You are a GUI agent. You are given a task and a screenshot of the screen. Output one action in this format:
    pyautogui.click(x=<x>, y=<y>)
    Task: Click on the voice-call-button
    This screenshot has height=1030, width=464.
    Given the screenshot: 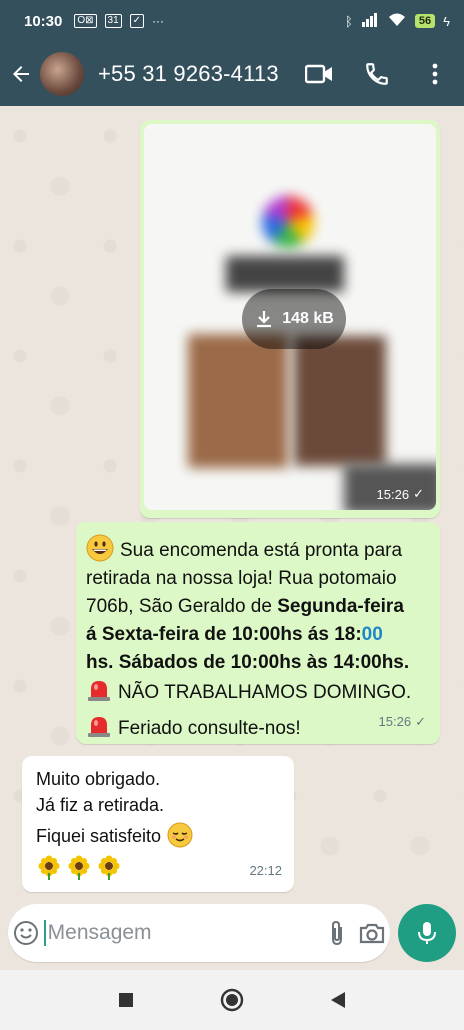 What is the action you would take?
    pyautogui.click(x=377, y=74)
    